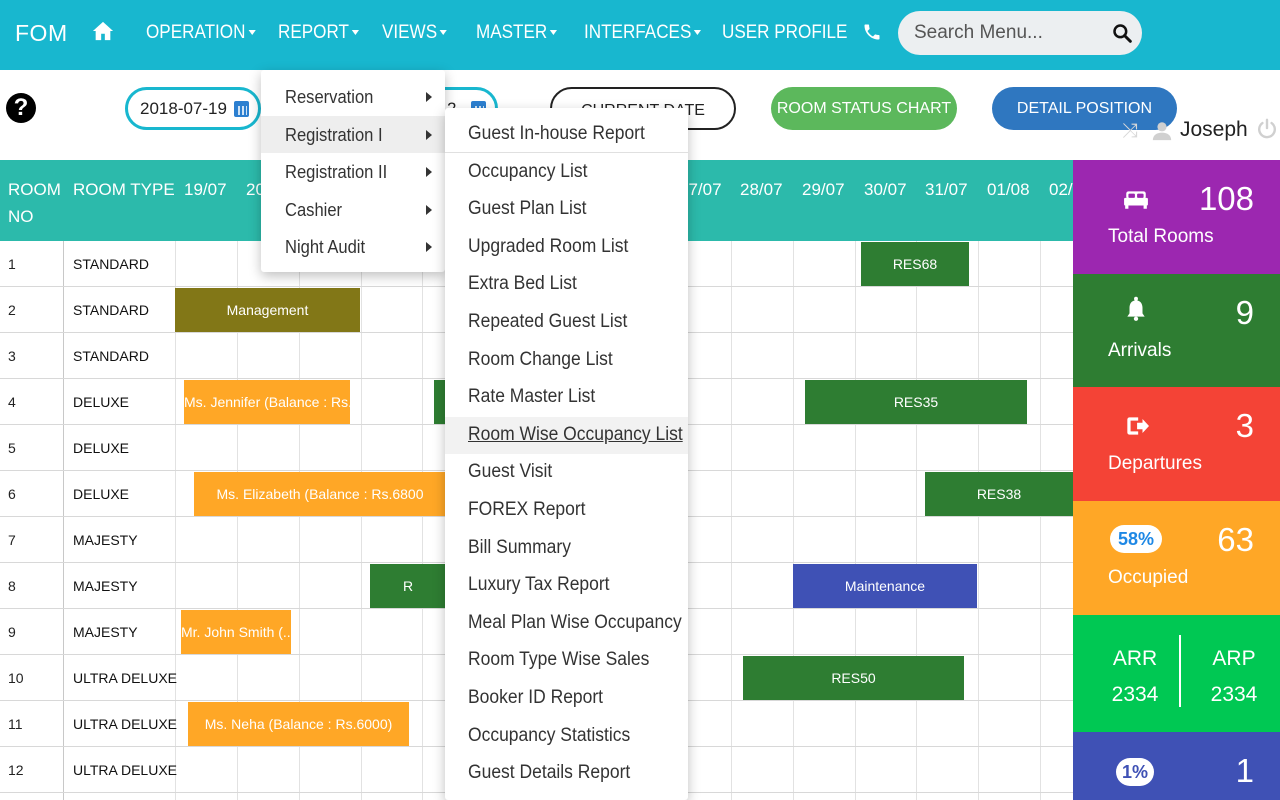  What do you see at coordinates (1136, 308) in the screenshot?
I see `bell-icon` at bounding box center [1136, 308].